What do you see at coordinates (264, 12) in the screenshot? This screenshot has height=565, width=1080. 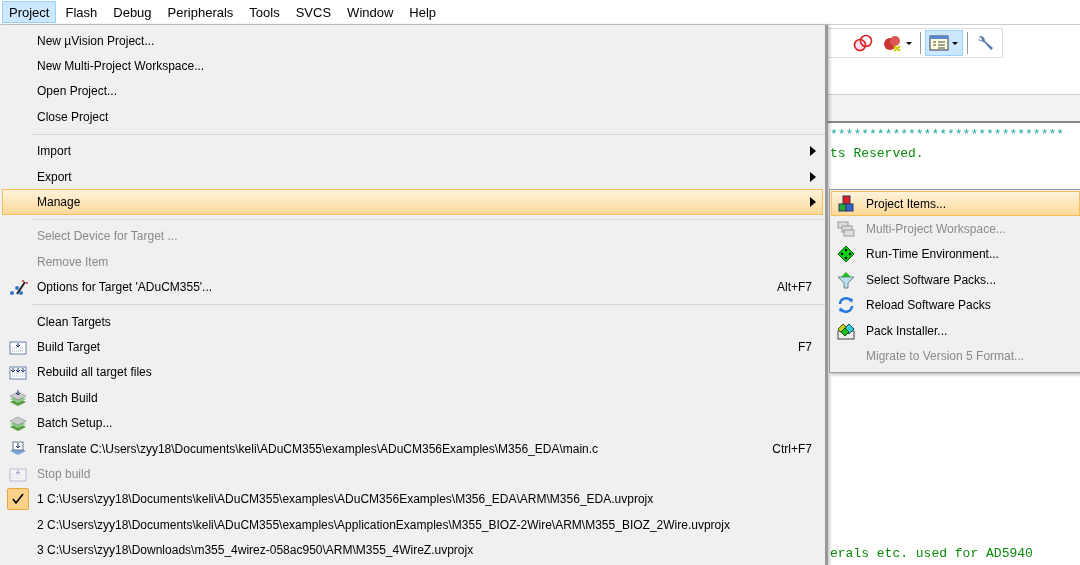 I see `menu-bar-item: Tools` at bounding box center [264, 12].